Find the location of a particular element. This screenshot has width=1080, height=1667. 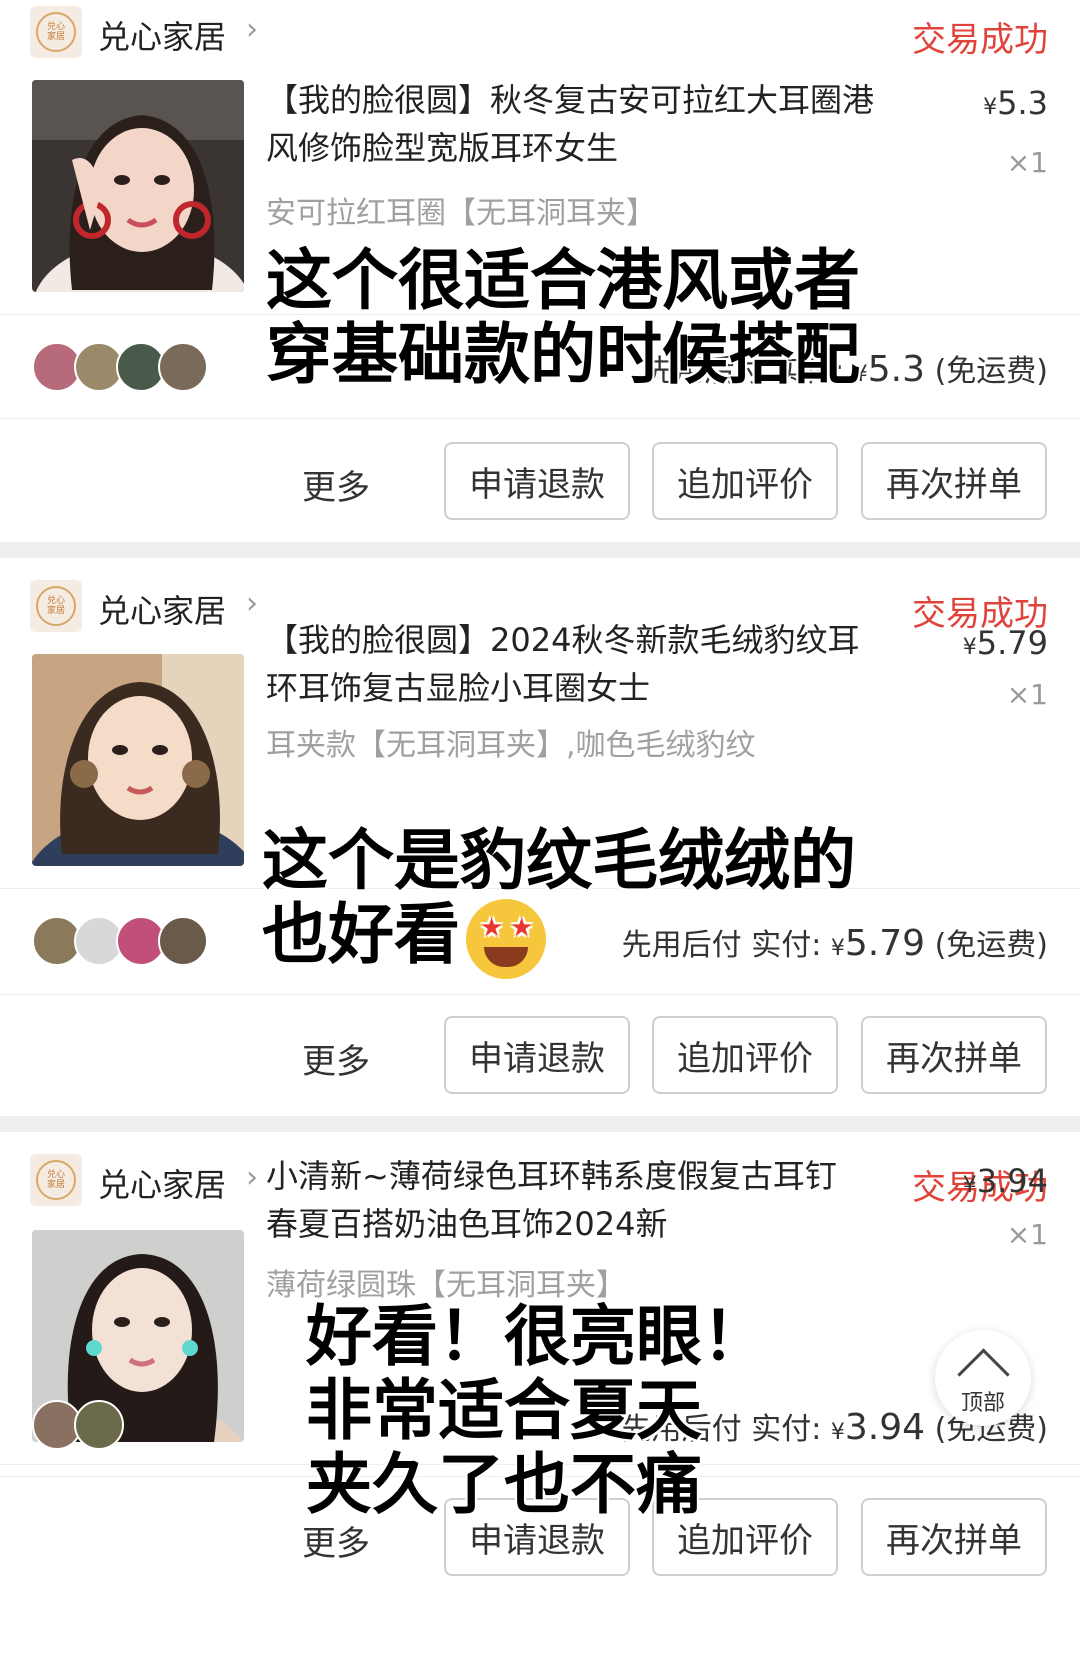

product-title: 【我的脸很圆】秋冬复古安可拉红大耳圈港 风修饰脸型宽版耳环女生 is located at coordinates (596, 124).